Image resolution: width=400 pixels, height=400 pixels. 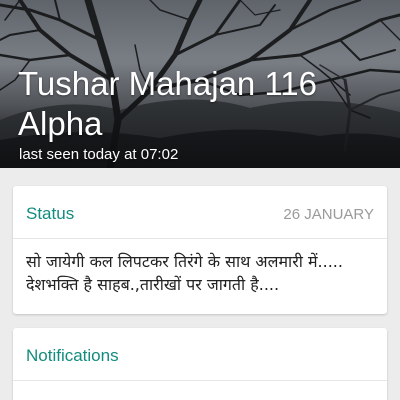 What do you see at coordinates (50, 213) in the screenshot?
I see `status-title: Status` at bounding box center [50, 213].